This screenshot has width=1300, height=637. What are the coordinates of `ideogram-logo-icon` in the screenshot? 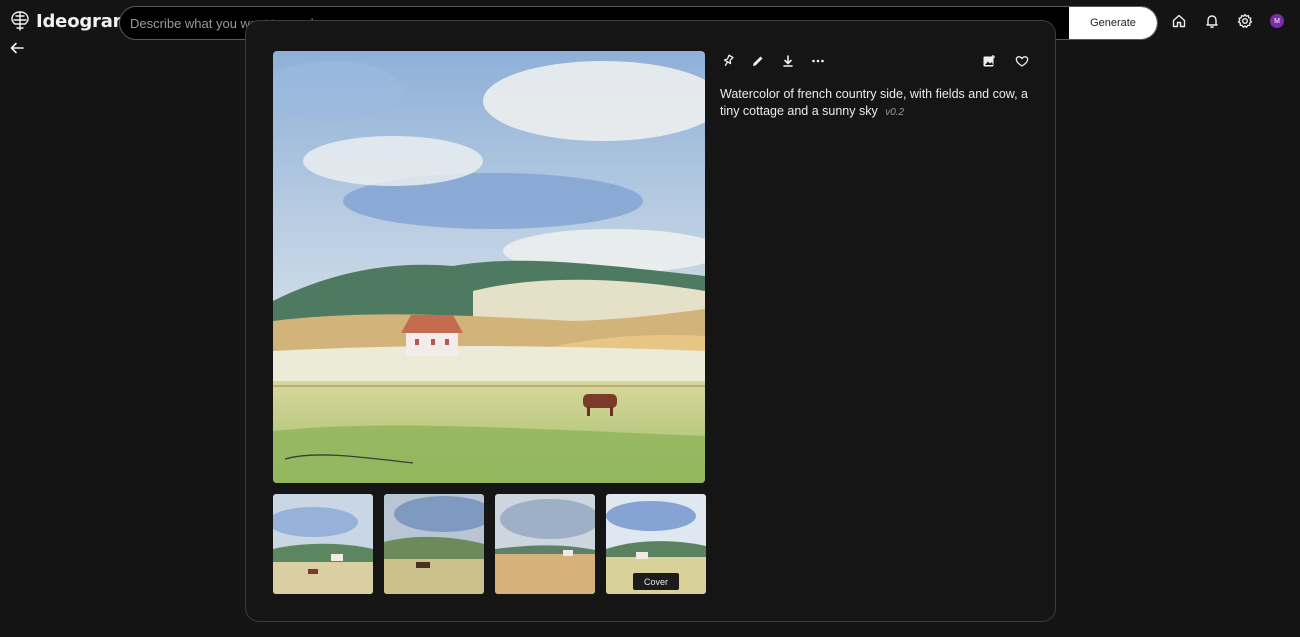 It's located at (20, 21).